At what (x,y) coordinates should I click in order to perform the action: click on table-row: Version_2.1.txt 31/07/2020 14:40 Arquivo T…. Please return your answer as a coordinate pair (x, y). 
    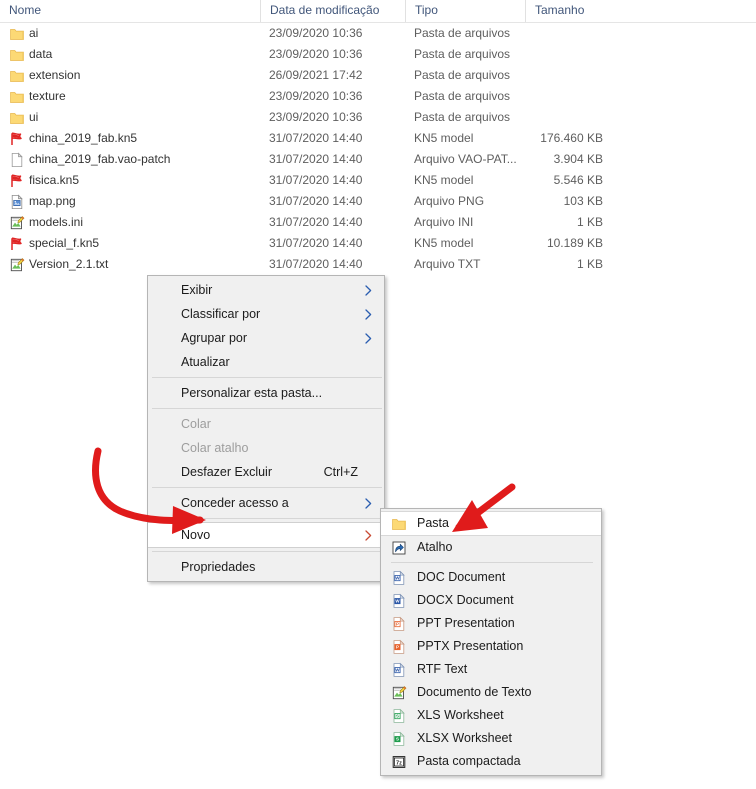
    Looking at the image, I should click on (378, 264).